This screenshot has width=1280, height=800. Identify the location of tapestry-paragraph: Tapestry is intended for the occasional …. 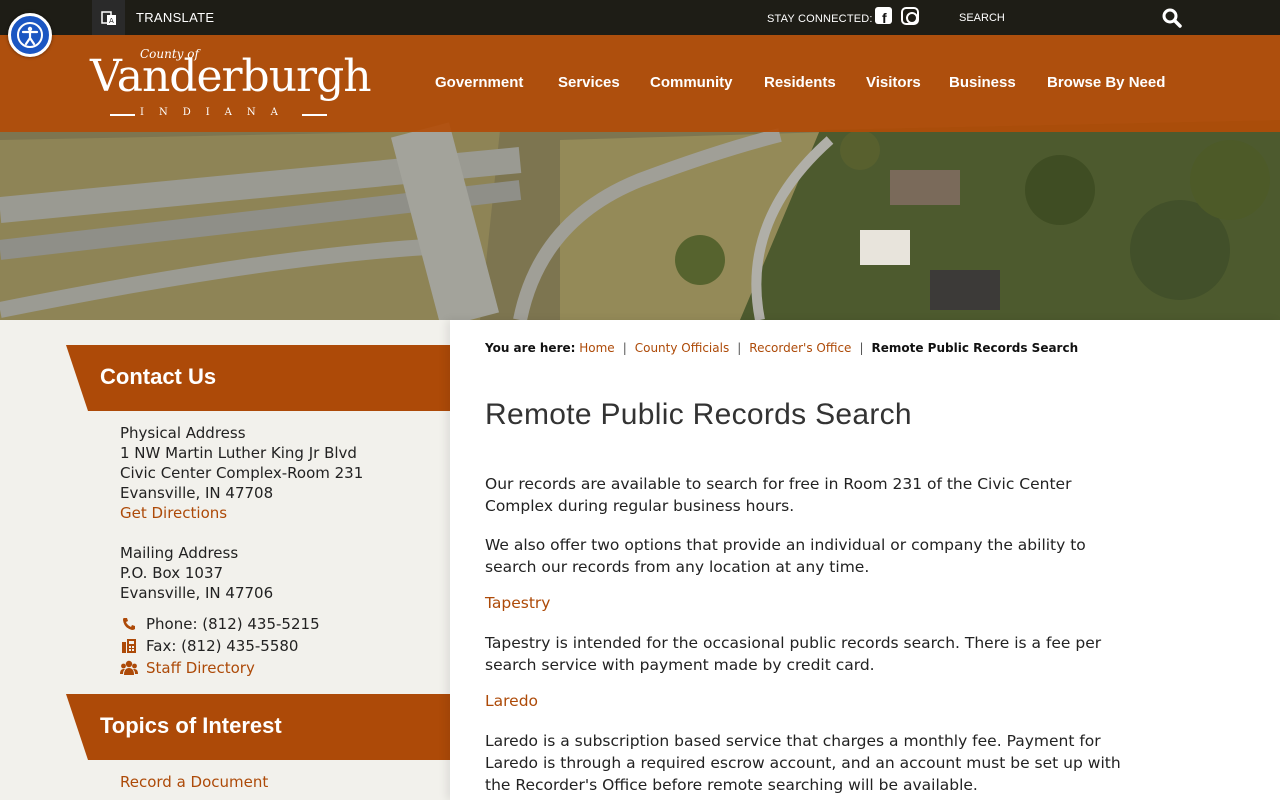
(793, 654).